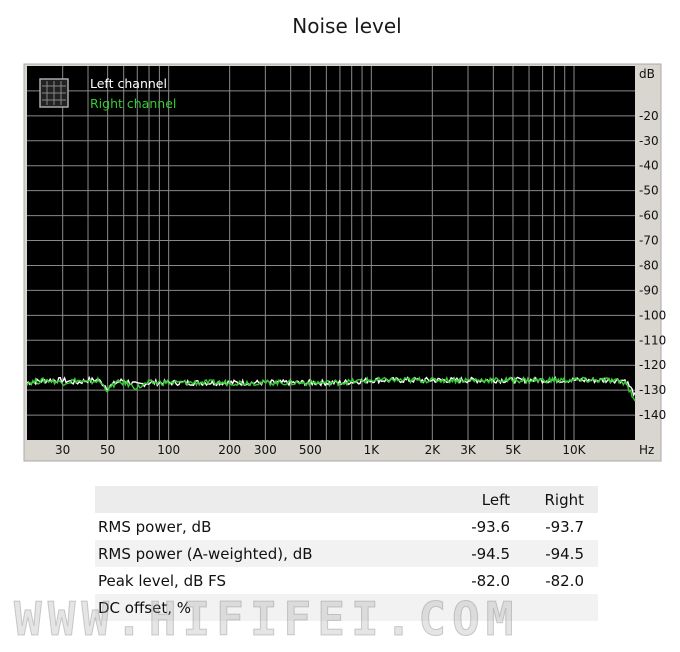 The height and width of the screenshot is (652, 680). Describe the element at coordinates (561, 499) in the screenshot. I see `stats-header-right: Right` at that location.